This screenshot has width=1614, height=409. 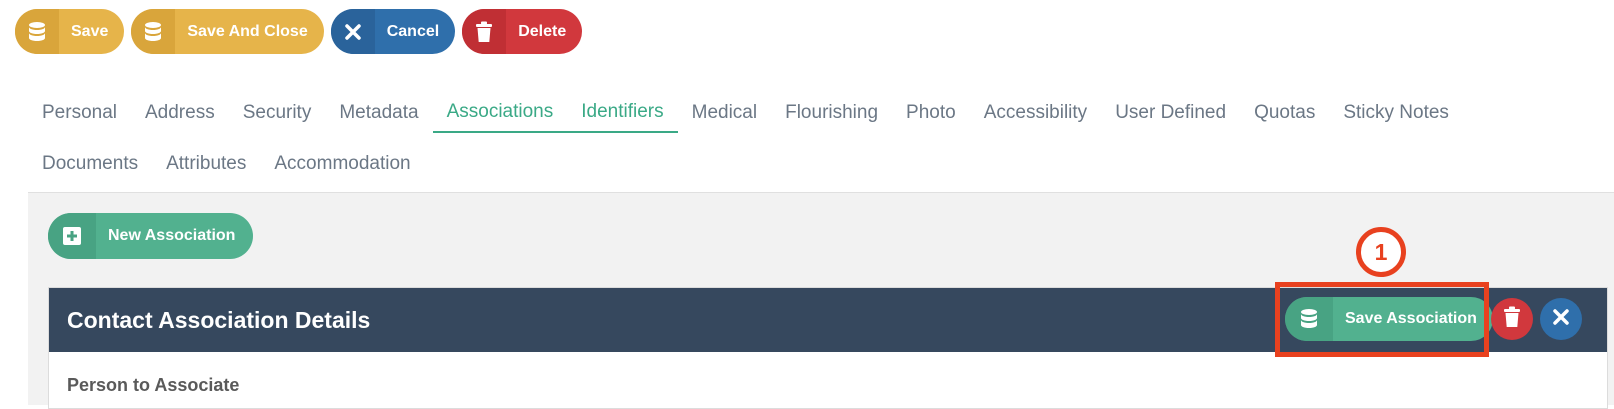 What do you see at coordinates (70, 31) in the screenshot?
I see `save-button: Save` at bounding box center [70, 31].